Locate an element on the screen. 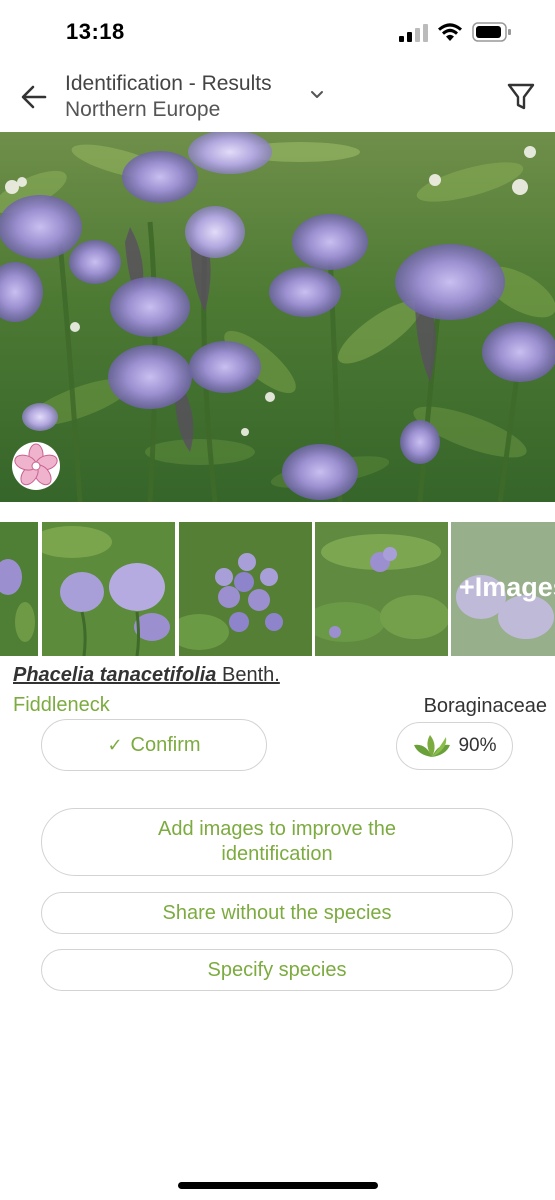  specify-species-label: Specify species is located at coordinates (277, 969).